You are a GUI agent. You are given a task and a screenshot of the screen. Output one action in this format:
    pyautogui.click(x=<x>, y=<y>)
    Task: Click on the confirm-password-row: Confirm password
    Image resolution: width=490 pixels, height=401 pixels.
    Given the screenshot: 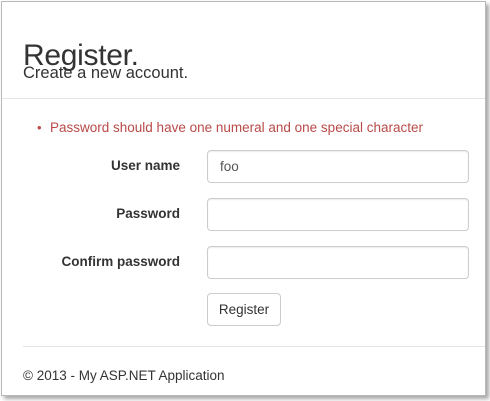 What is the action you would take?
    pyautogui.click(x=243, y=263)
    